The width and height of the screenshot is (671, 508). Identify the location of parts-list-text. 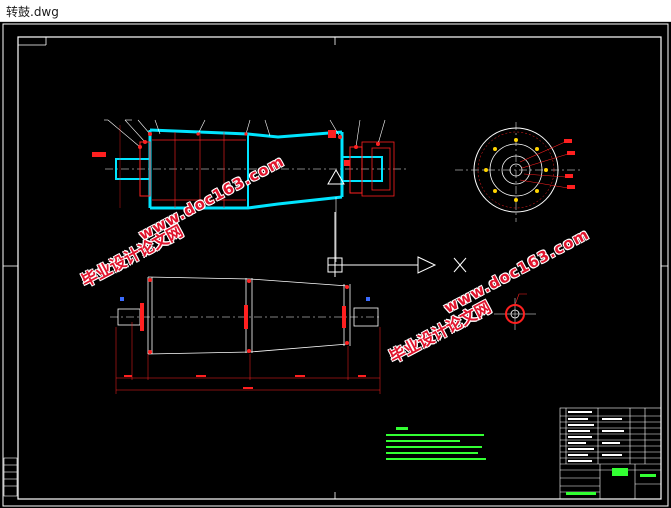
(596, 436).